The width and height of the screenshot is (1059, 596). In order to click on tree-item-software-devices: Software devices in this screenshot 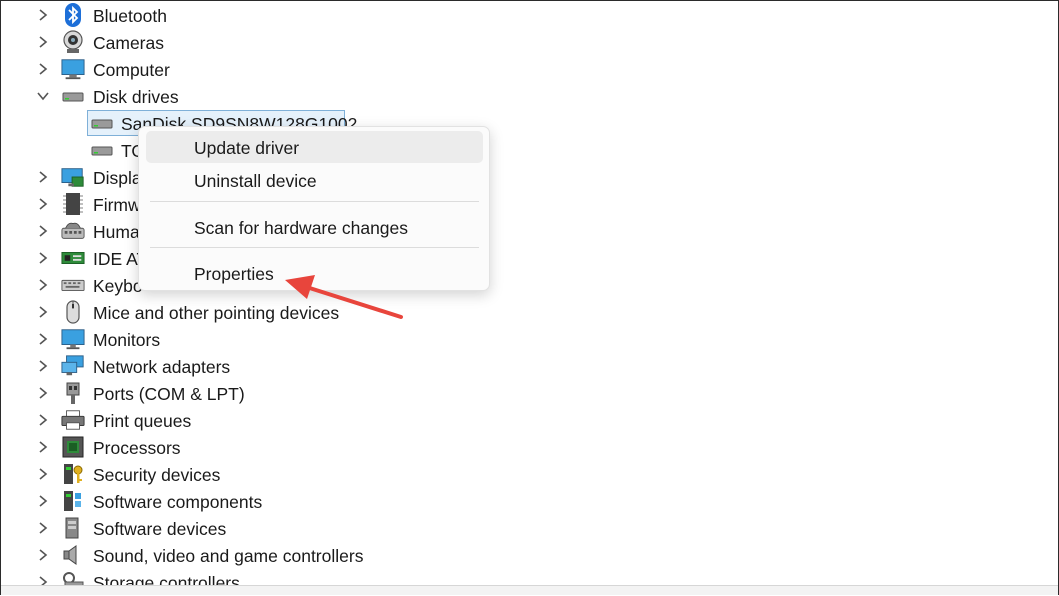, I will do `click(529, 528)`.